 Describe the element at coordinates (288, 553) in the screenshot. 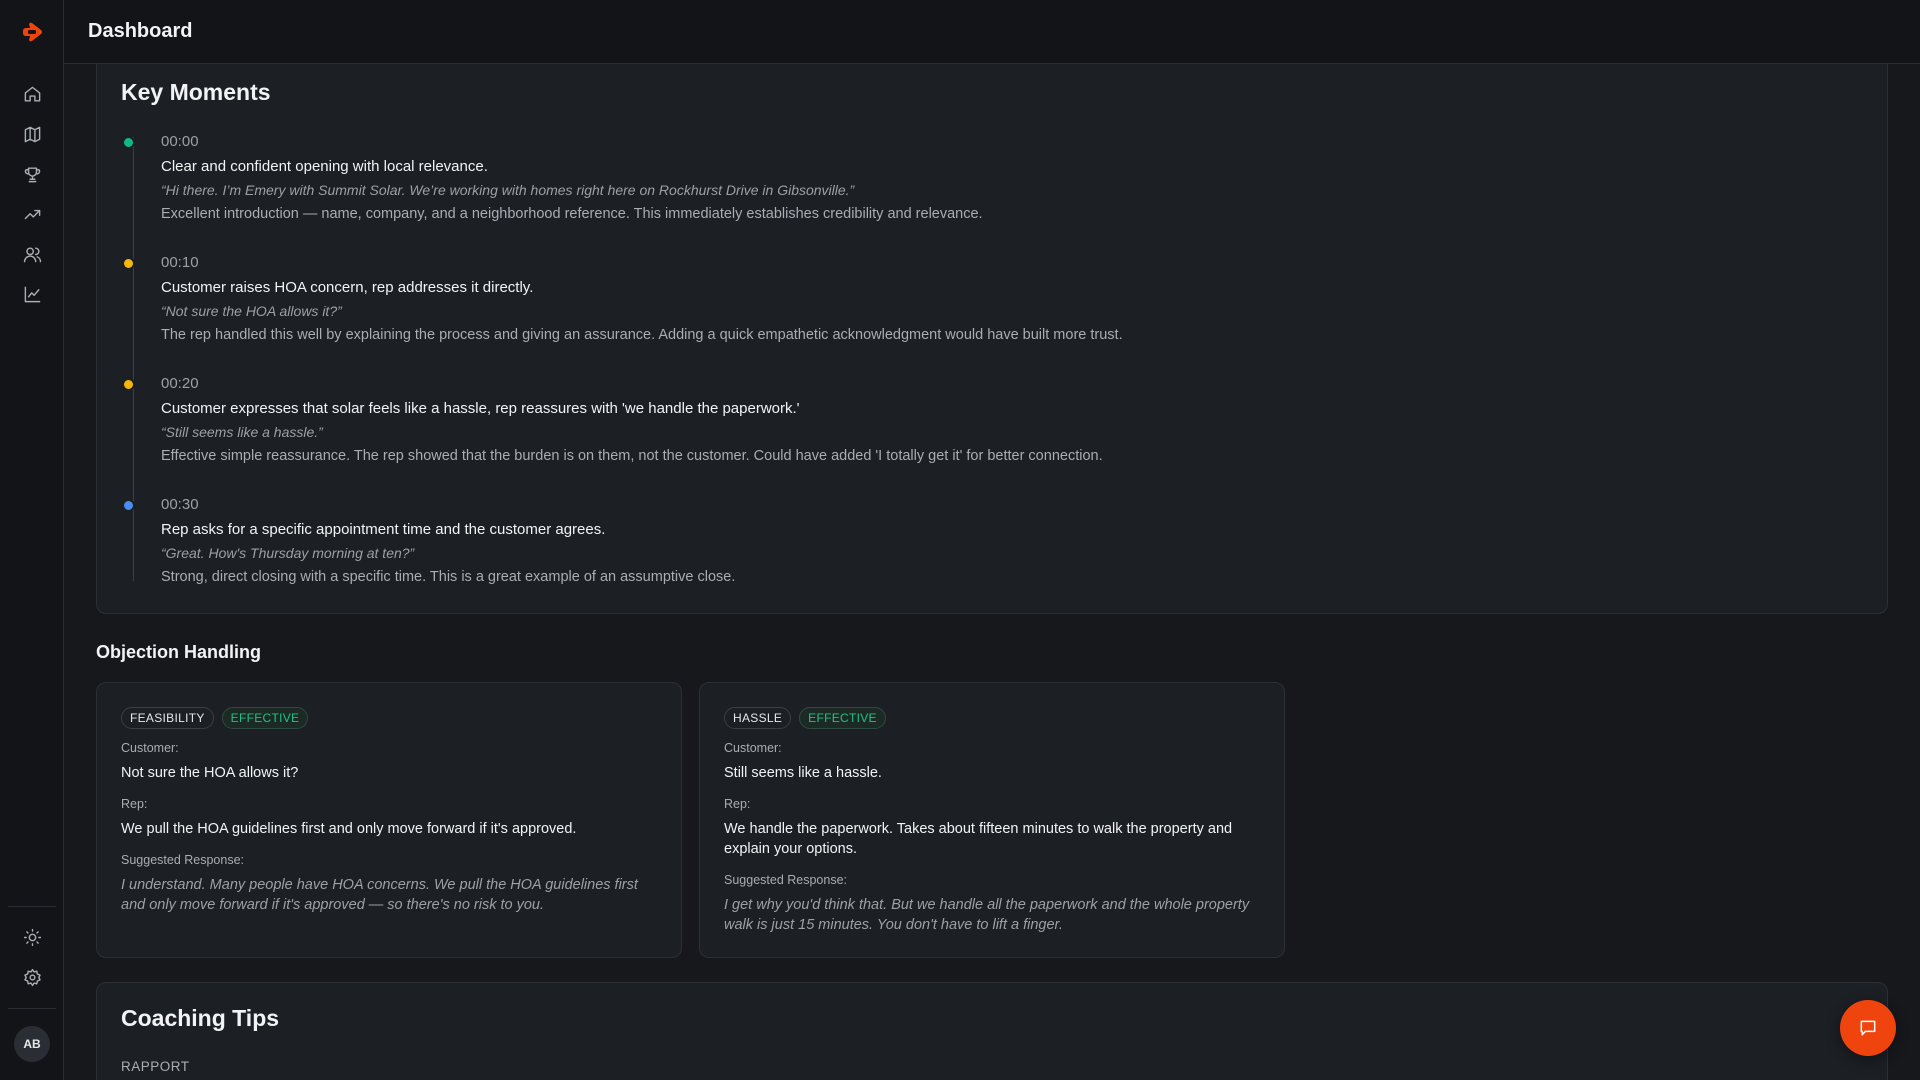

I see `moment-quote: “Great. How's Thursday morning at ten?”` at that location.